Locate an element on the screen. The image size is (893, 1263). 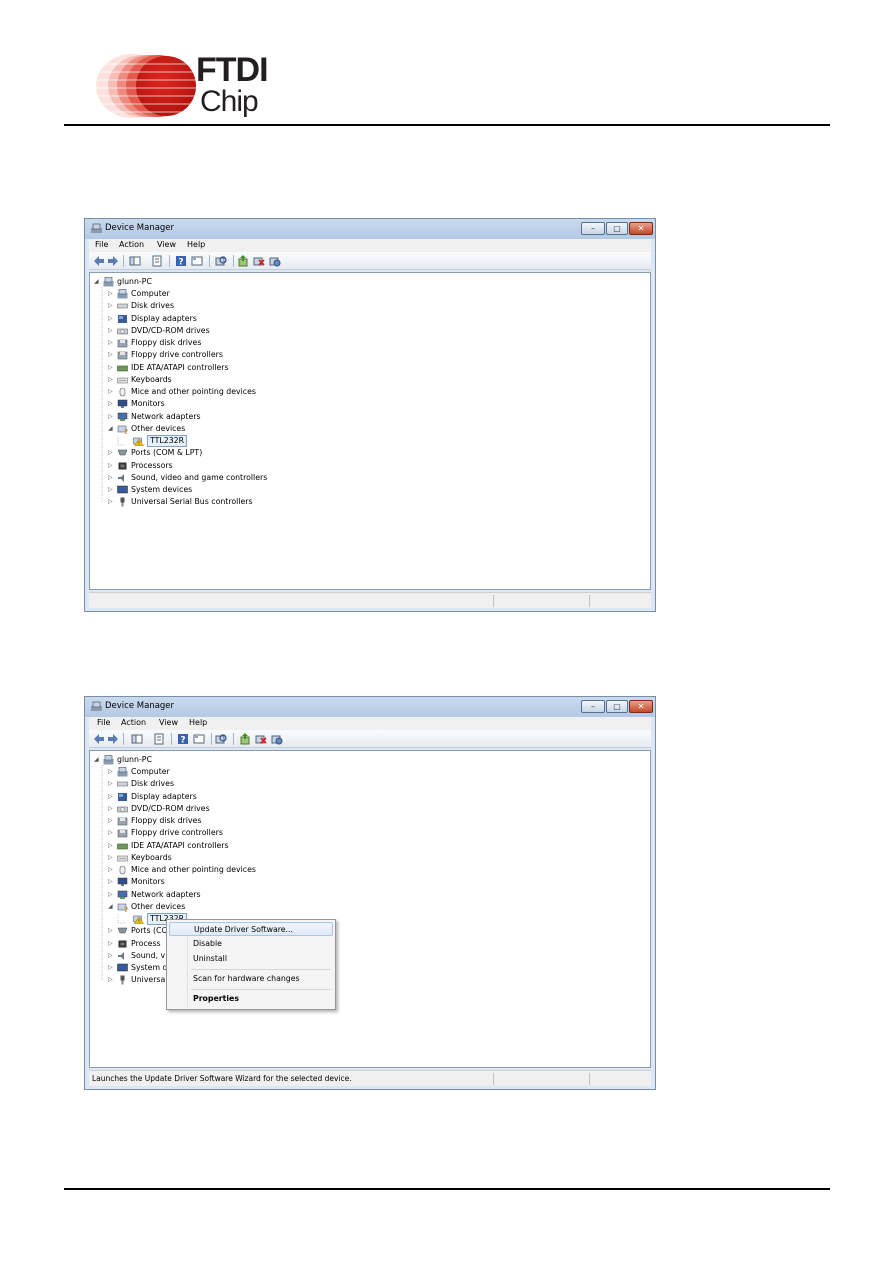
category-label: Floppy drive controllers is located at coordinates (177, 355).